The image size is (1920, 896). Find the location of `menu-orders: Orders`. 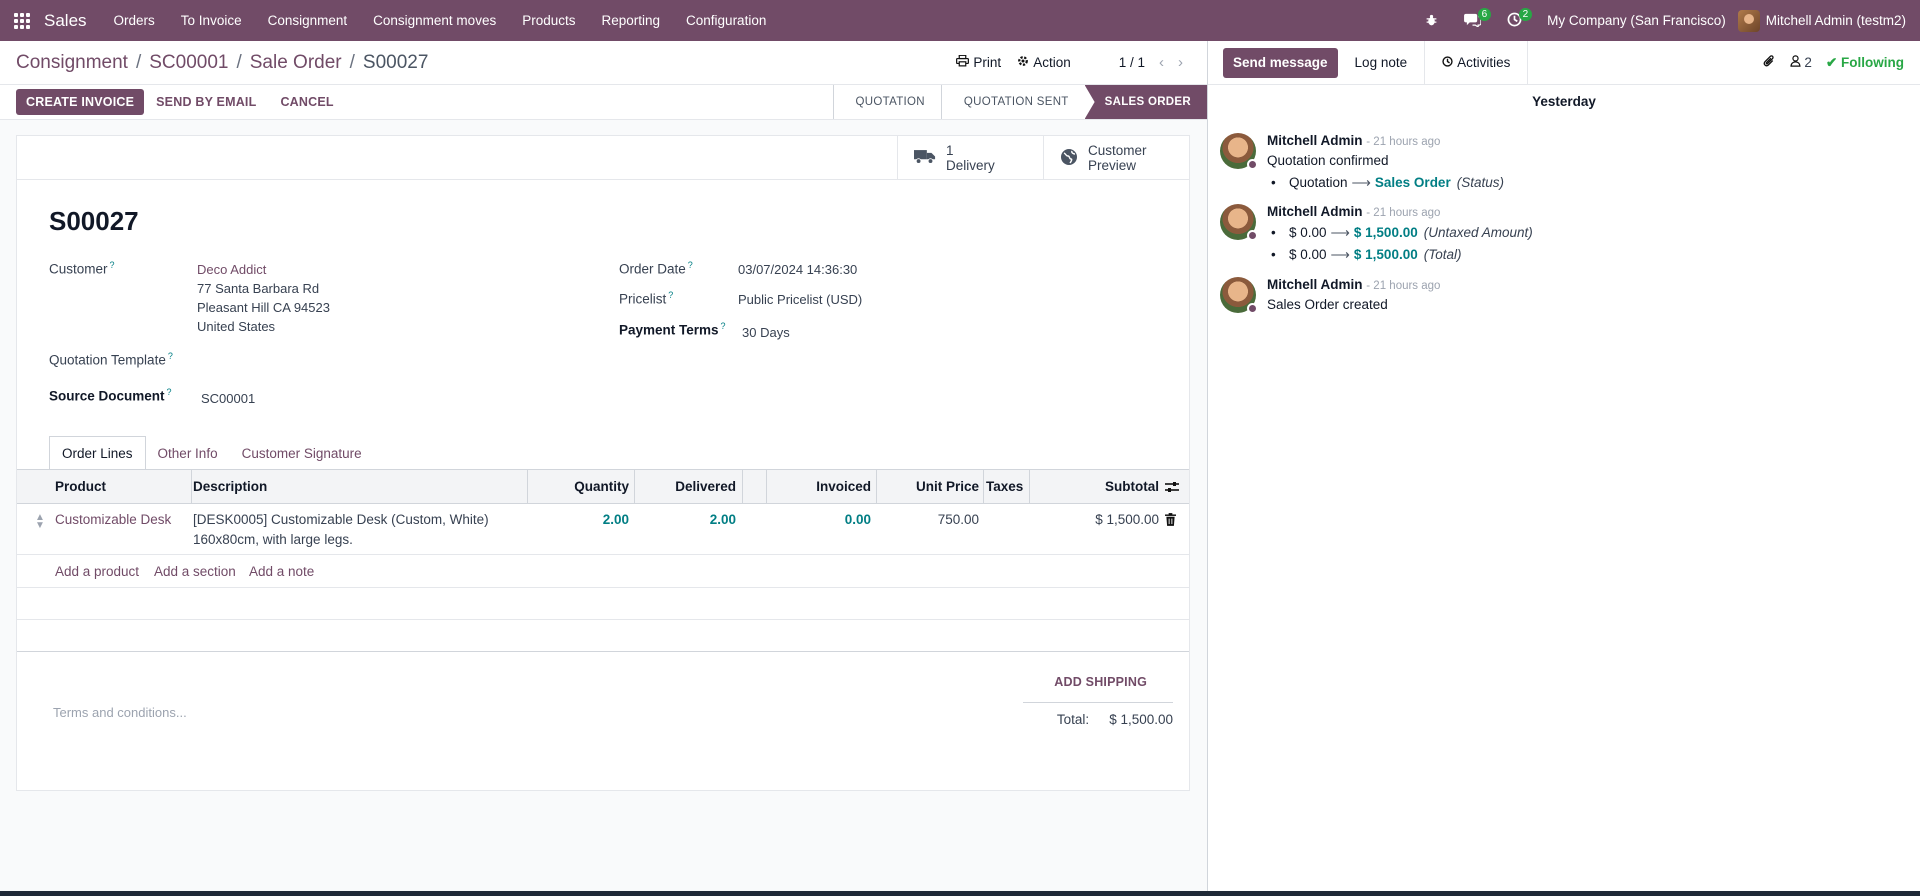

menu-orders: Orders is located at coordinates (134, 20).